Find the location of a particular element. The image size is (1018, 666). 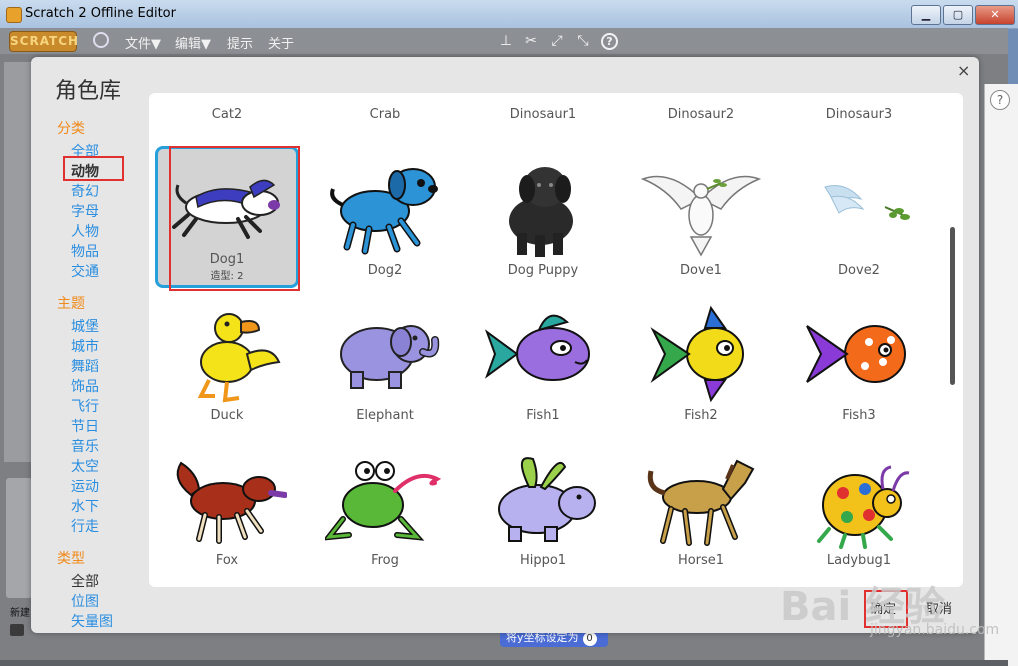

theme-city: 城市 is located at coordinates (85, 346).